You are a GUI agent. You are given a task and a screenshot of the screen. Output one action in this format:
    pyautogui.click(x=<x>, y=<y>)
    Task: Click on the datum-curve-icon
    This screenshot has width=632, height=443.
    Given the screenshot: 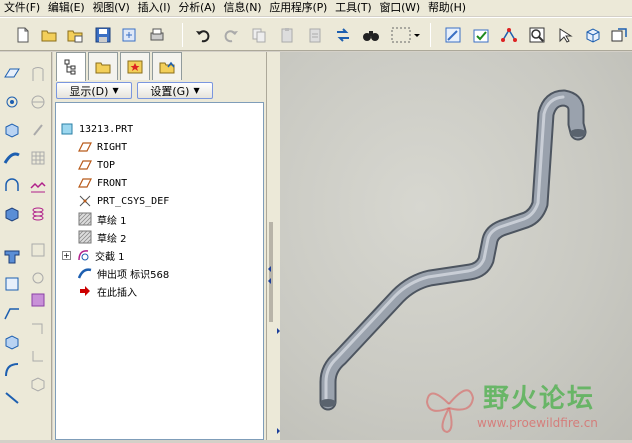 What is the action you would take?
    pyautogui.click(x=38, y=102)
    